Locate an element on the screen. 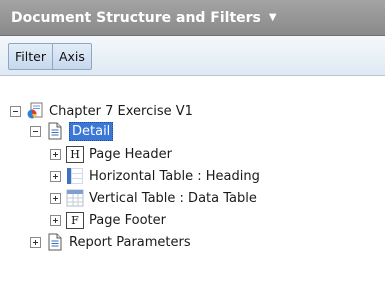 This screenshot has height=297, width=385. panel-title: Document Structure and Filters is located at coordinates (136, 17).